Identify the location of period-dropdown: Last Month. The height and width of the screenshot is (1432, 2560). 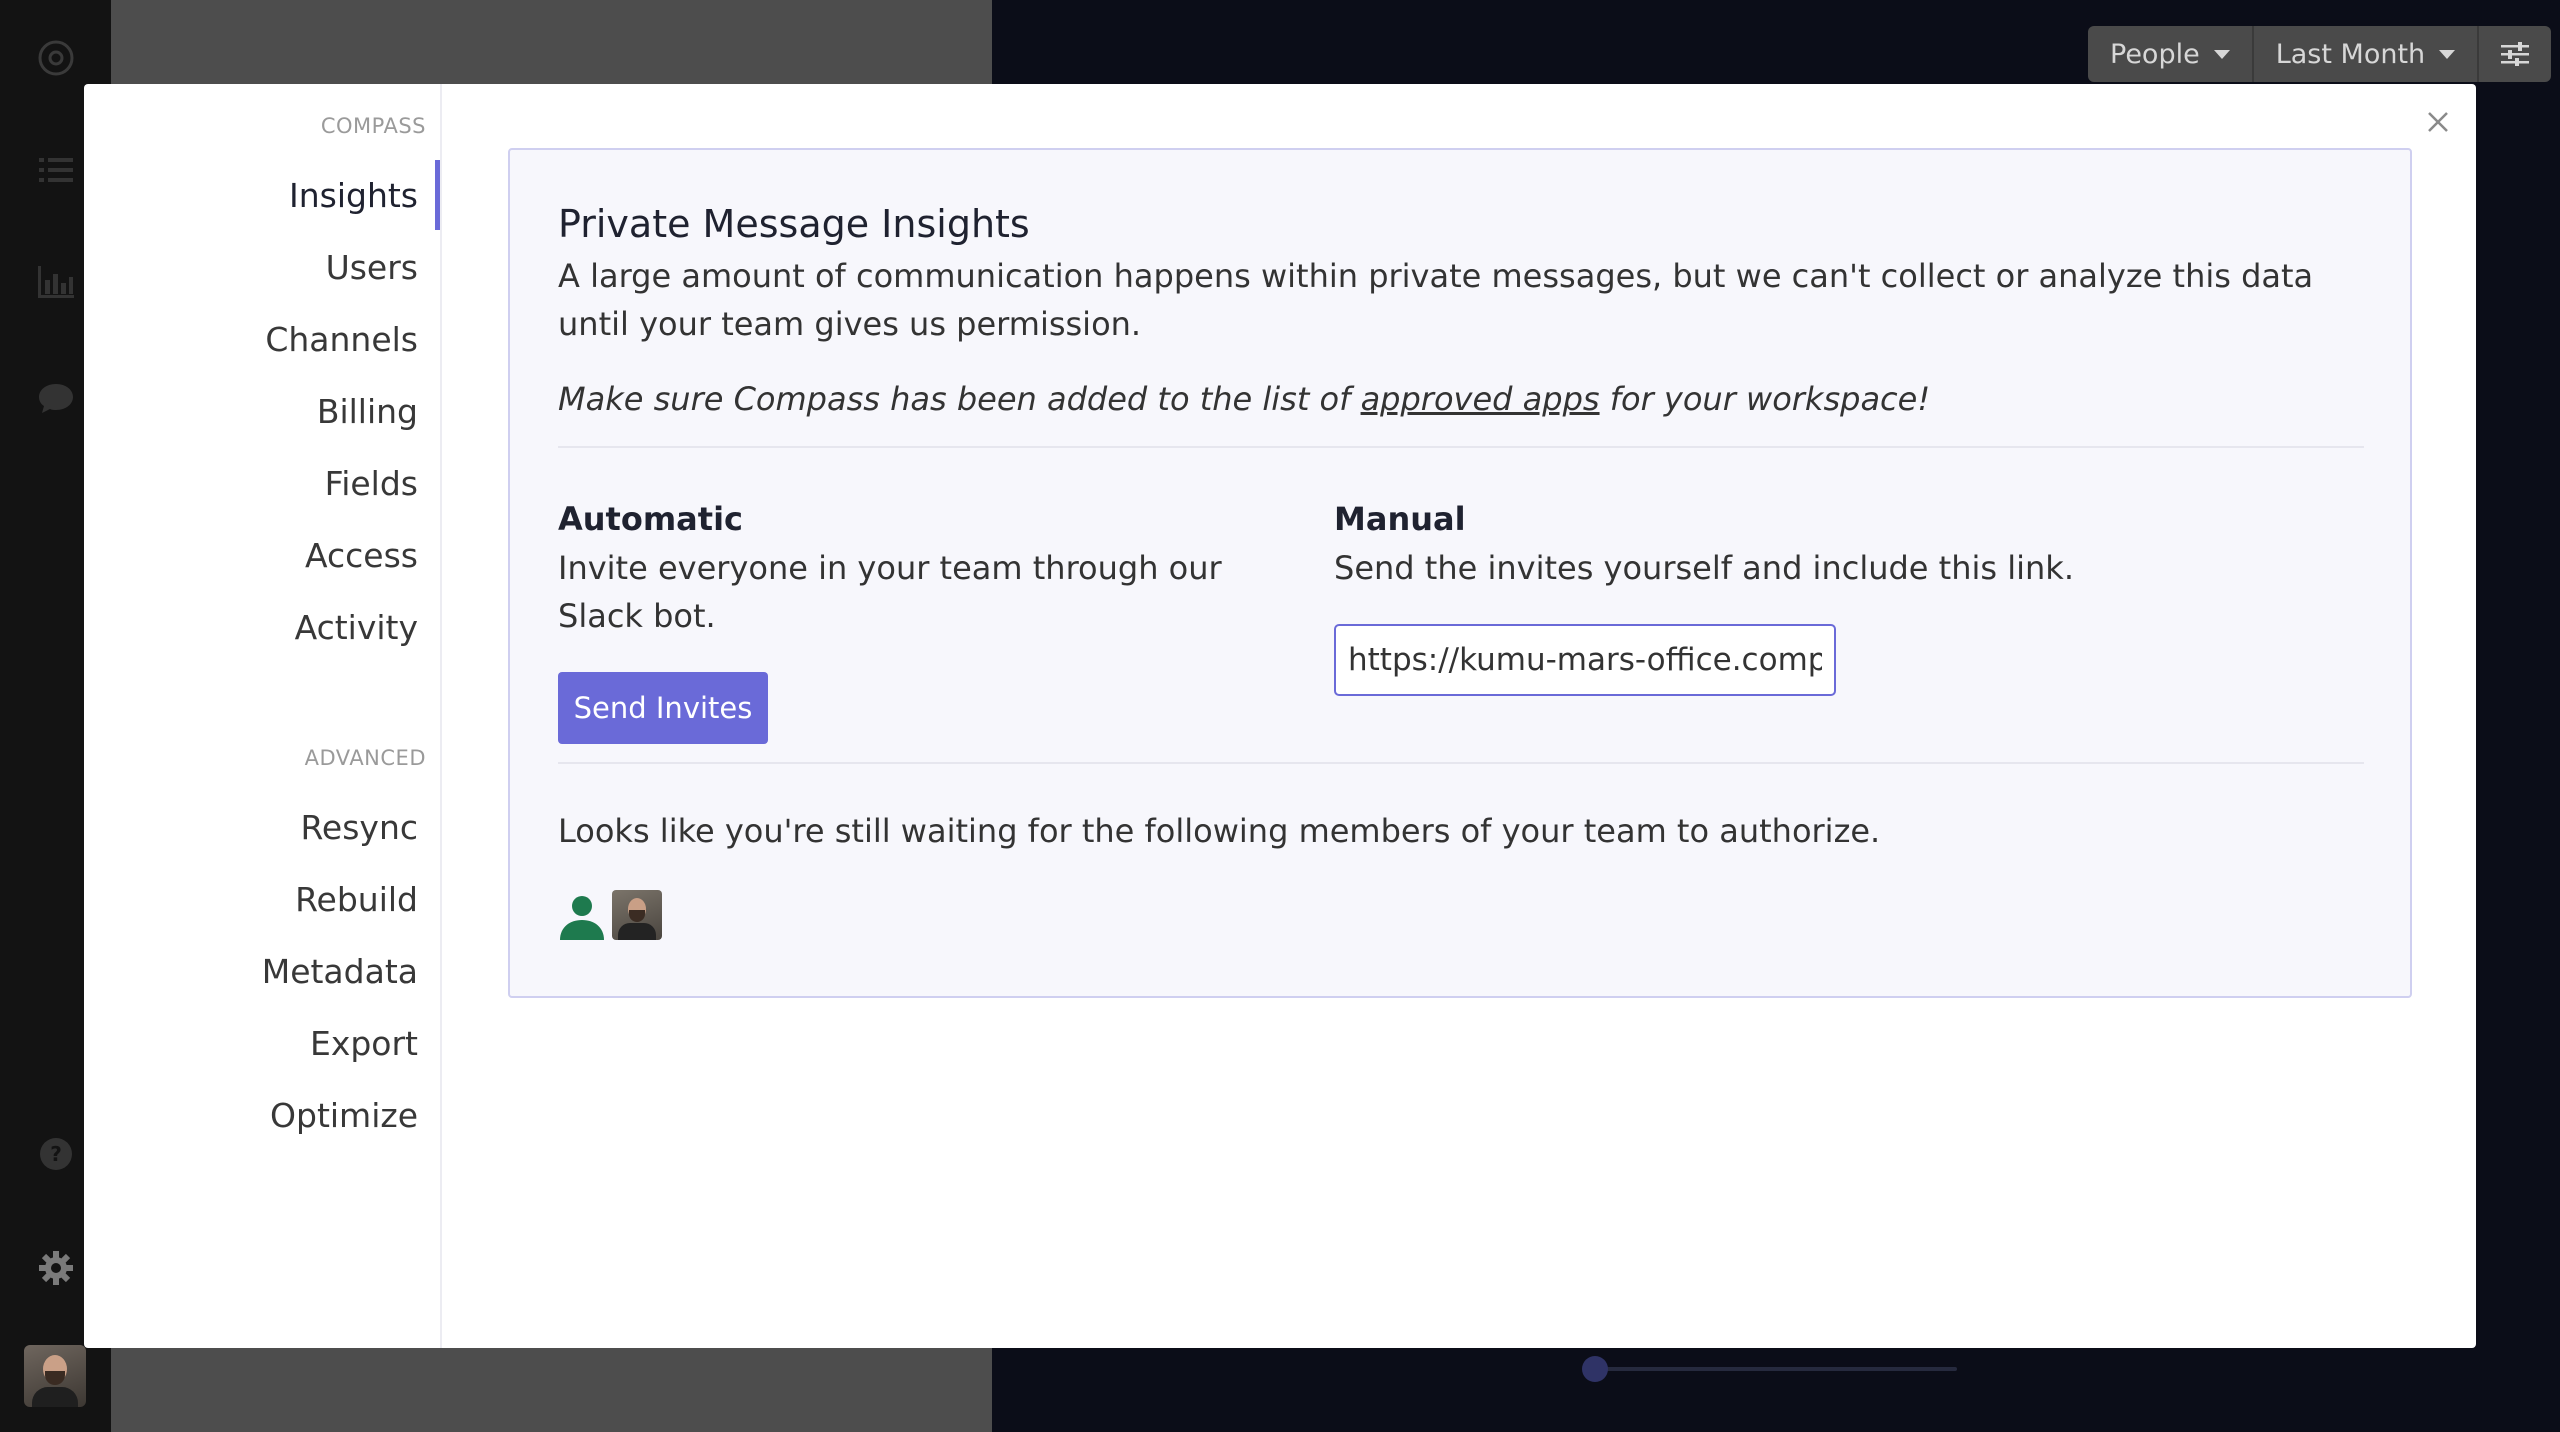
(2367, 54).